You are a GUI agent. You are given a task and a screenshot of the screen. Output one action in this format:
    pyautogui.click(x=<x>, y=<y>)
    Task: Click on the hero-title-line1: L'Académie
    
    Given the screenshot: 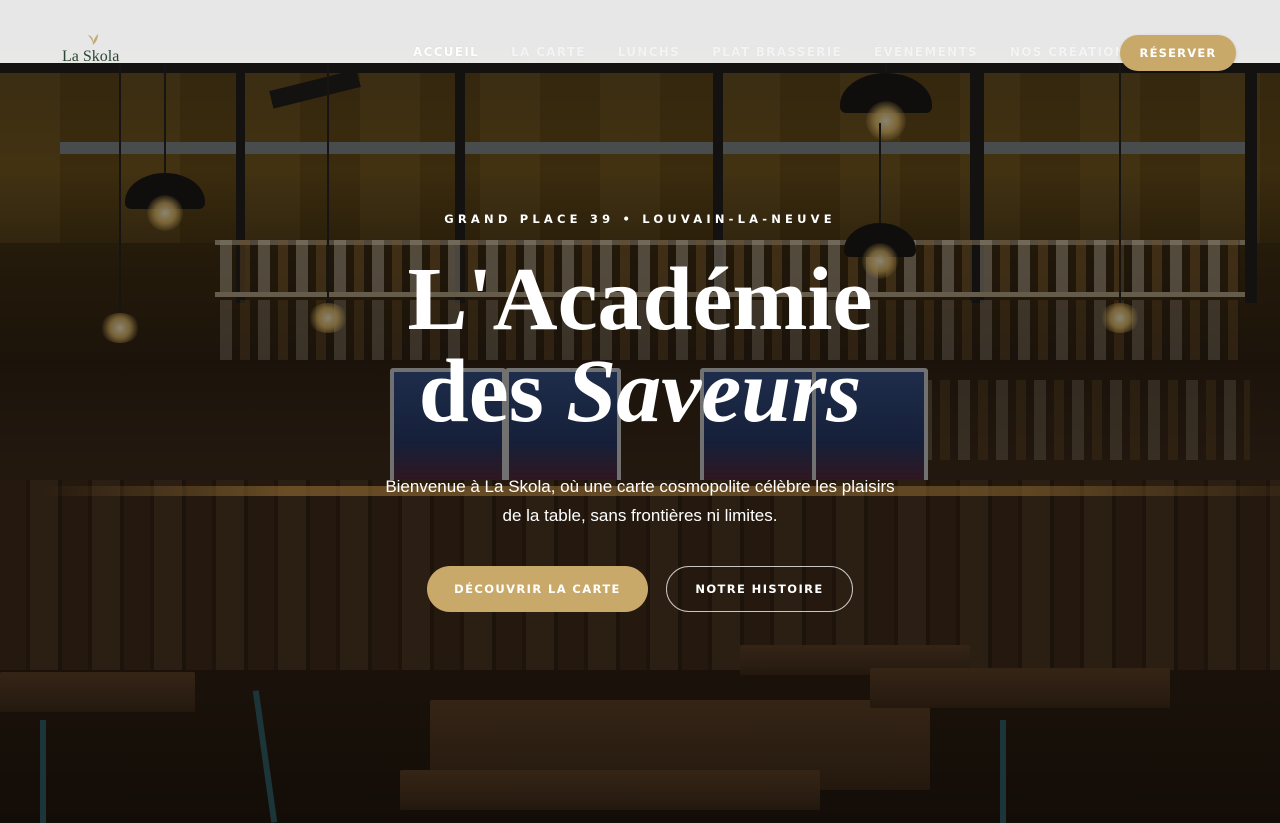 What is the action you would take?
    pyautogui.click(x=640, y=299)
    